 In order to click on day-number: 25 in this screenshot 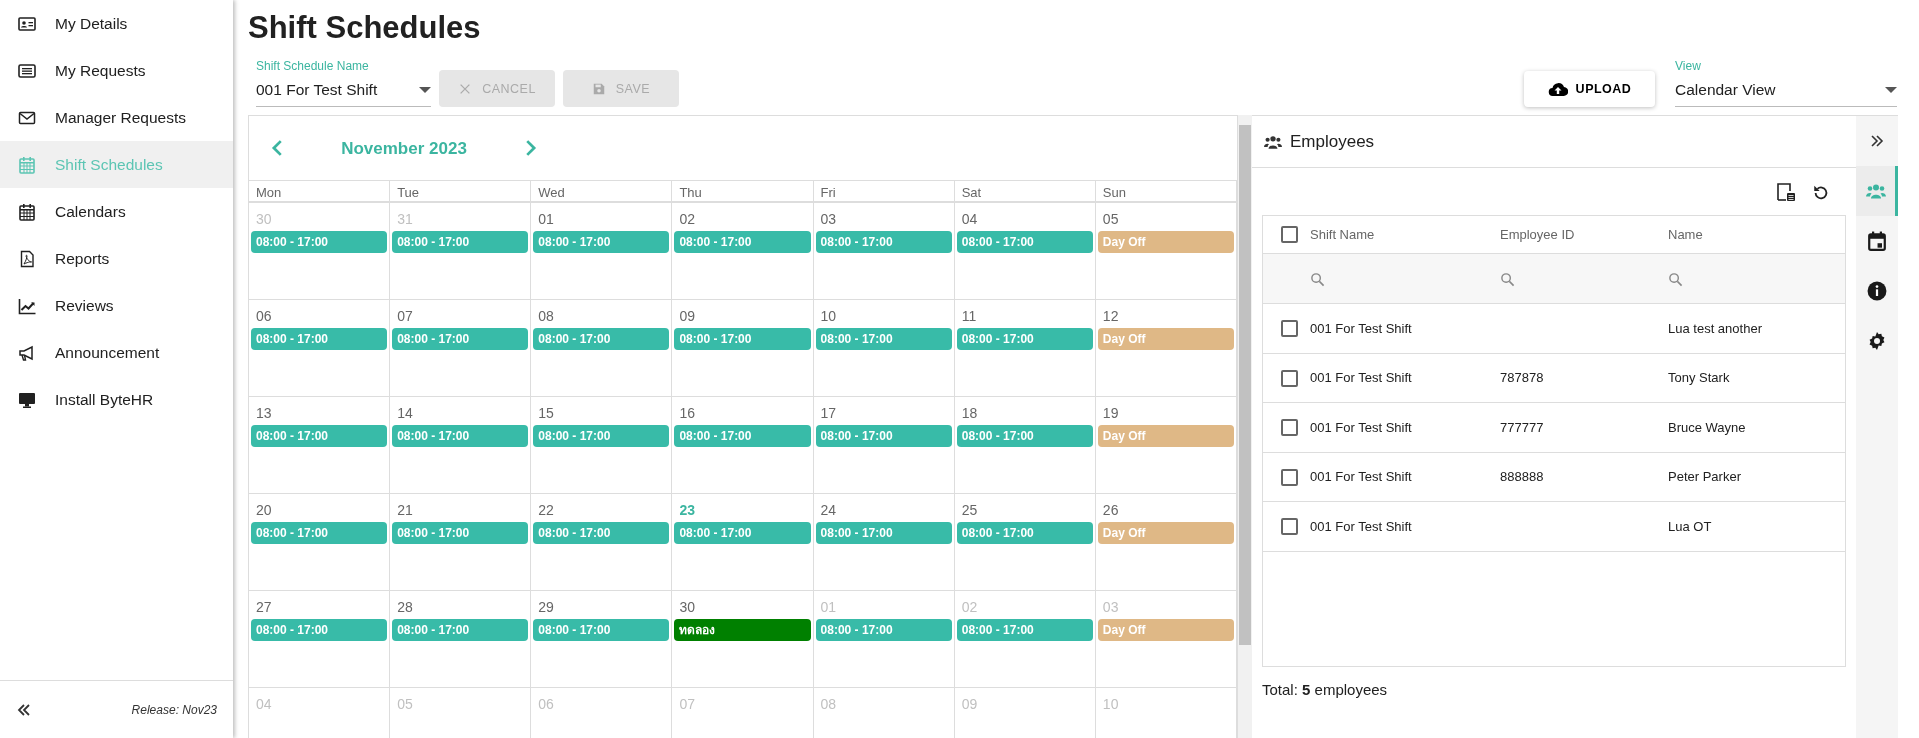, I will do `click(969, 511)`.